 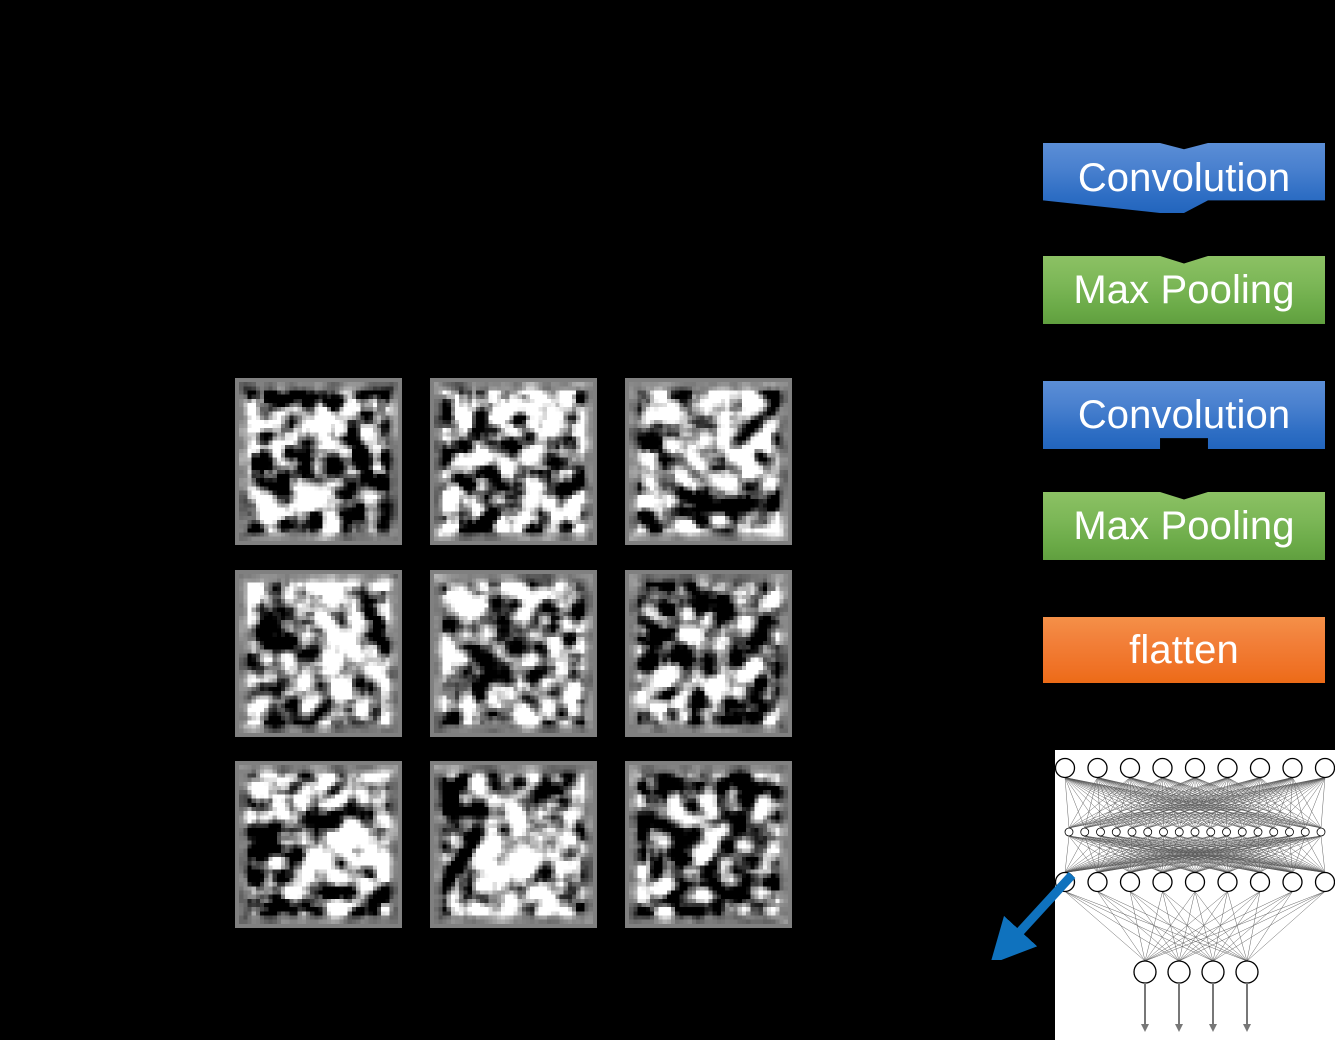 What do you see at coordinates (1195, 869) in the screenshot?
I see `network-edges` at bounding box center [1195, 869].